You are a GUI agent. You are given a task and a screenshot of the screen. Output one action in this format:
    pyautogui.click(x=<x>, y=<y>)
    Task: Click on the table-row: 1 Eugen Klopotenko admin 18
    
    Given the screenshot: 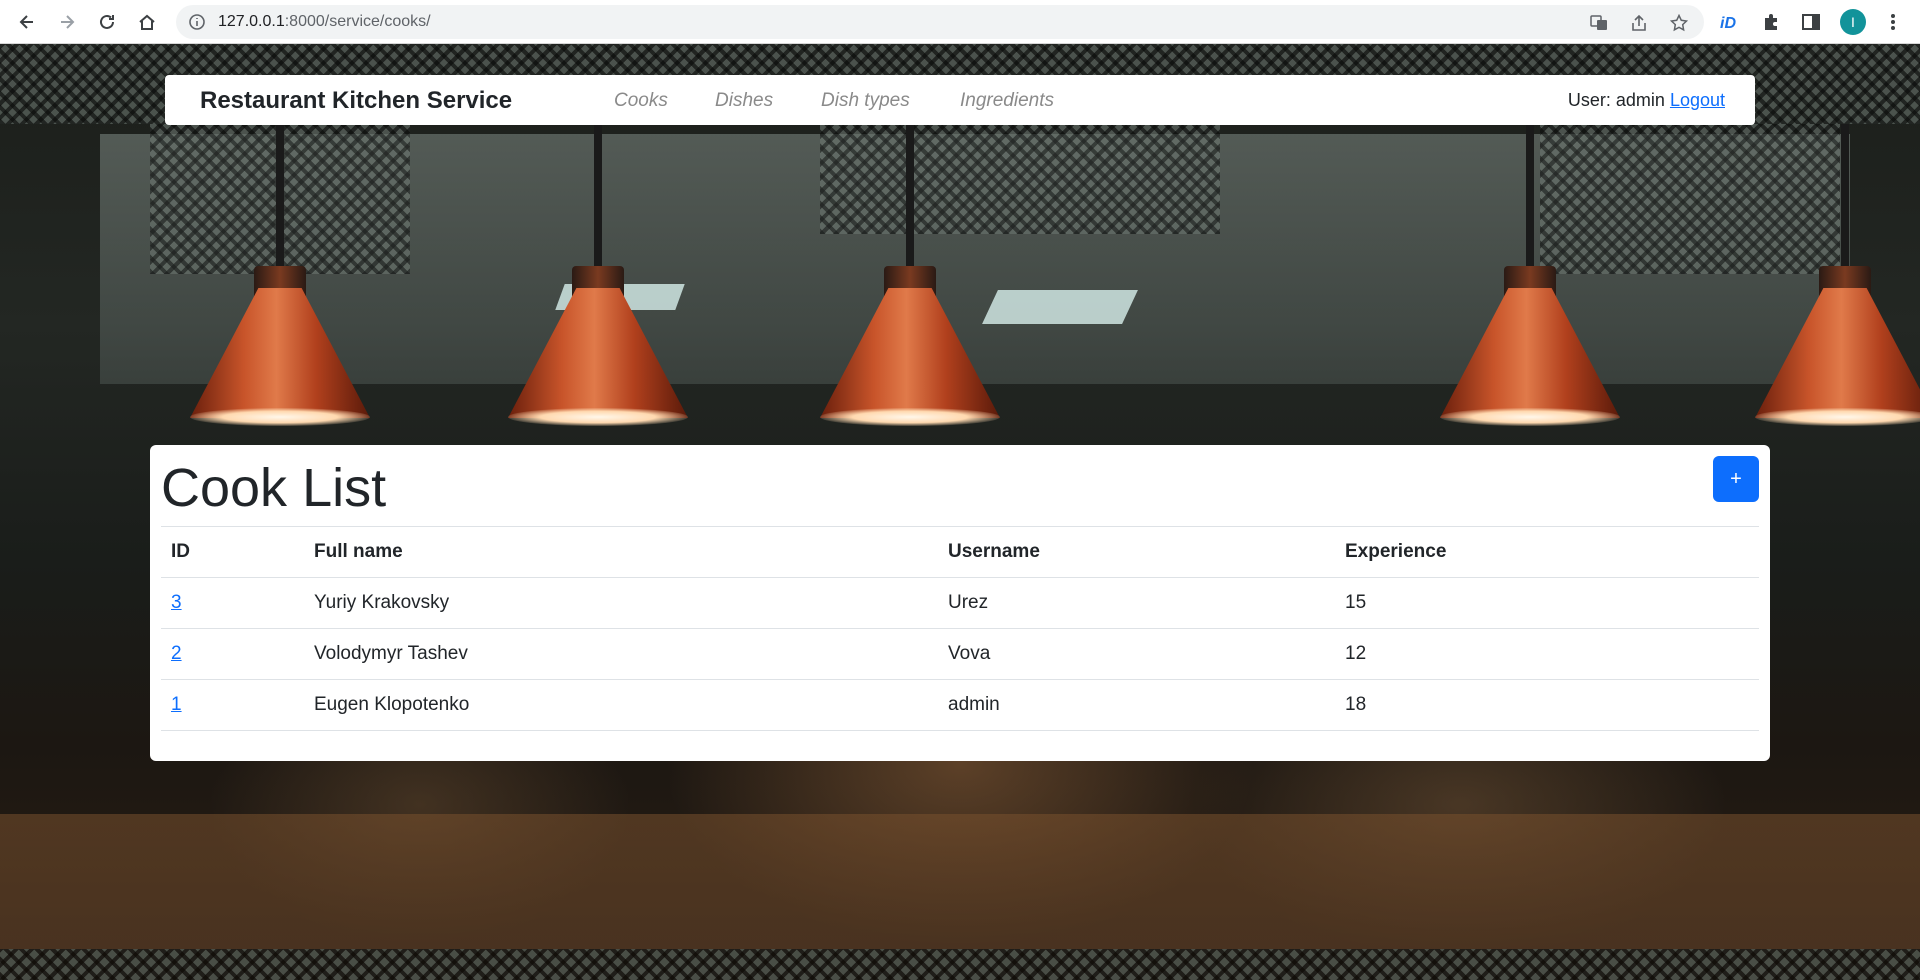 What is the action you would take?
    pyautogui.click(x=960, y=705)
    